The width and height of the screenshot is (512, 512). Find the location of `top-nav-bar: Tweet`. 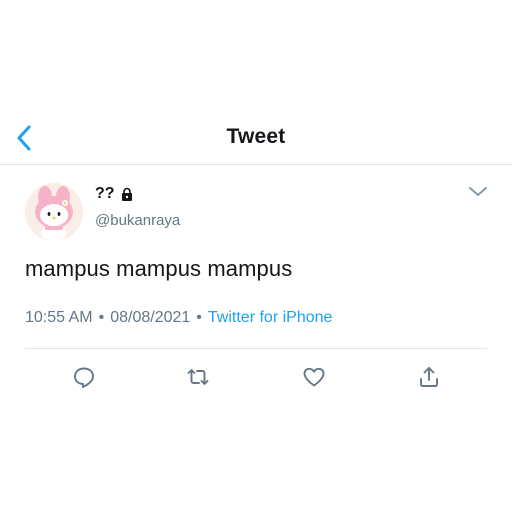

top-nav-bar: Tweet is located at coordinates (256, 140).